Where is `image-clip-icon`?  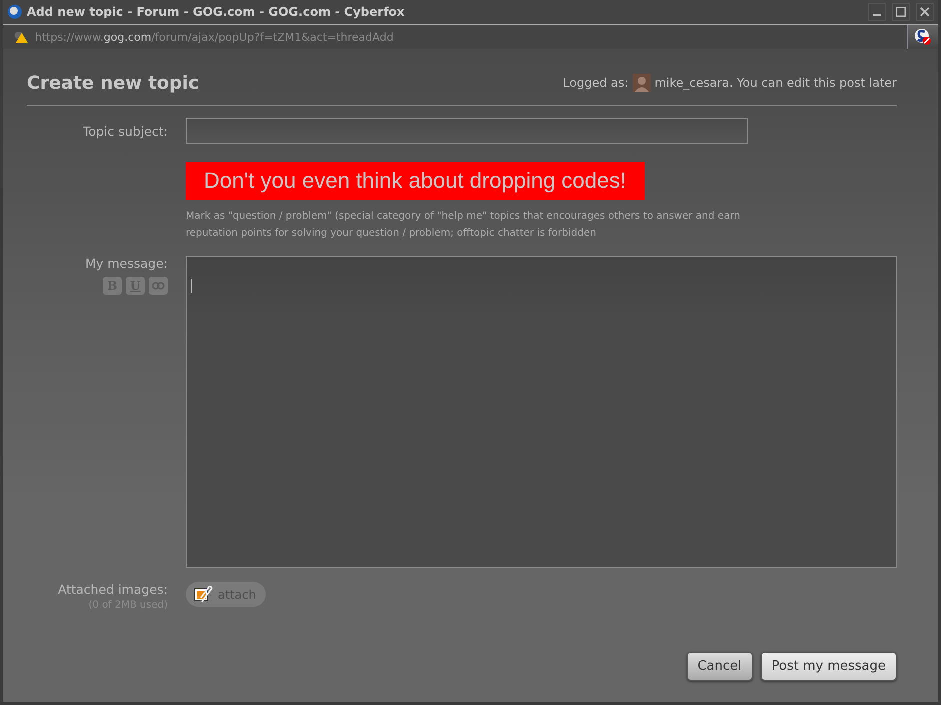 image-clip-icon is located at coordinates (204, 595).